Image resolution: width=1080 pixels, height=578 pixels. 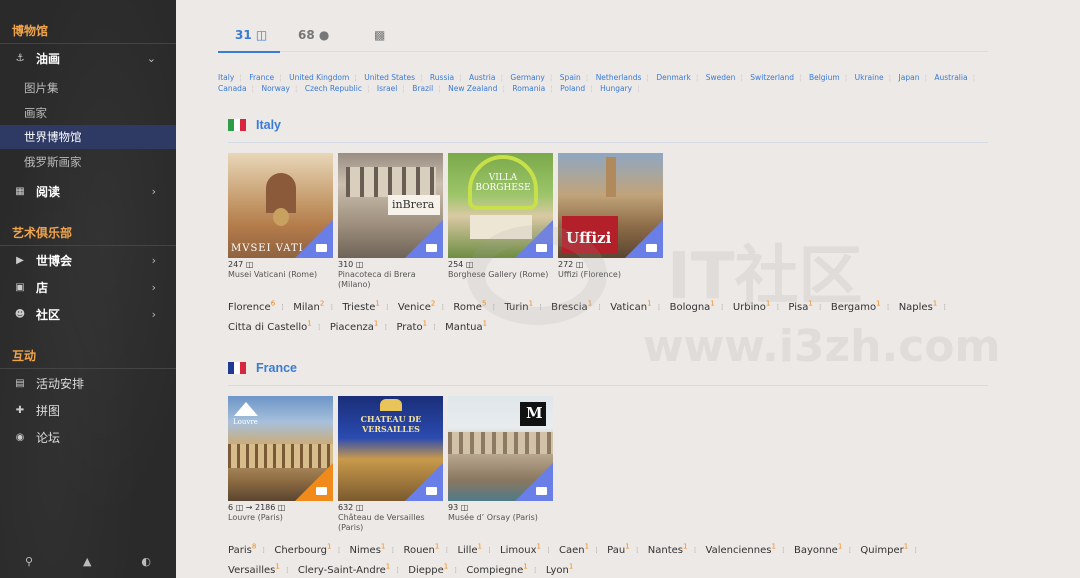 I want to click on country-name: Italy, so click(x=268, y=125).